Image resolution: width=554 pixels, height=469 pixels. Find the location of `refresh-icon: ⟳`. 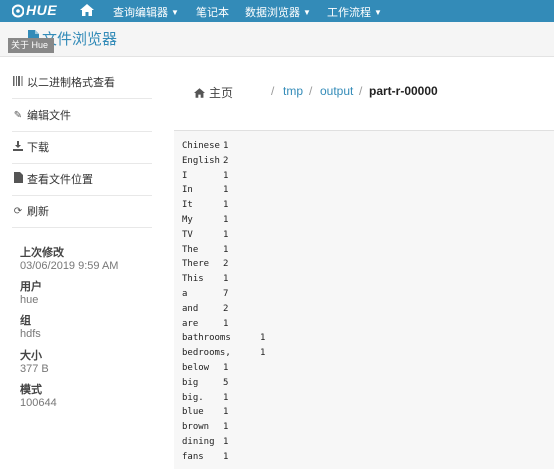

refresh-icon: ⟳ is located at coordinates (18, 211).